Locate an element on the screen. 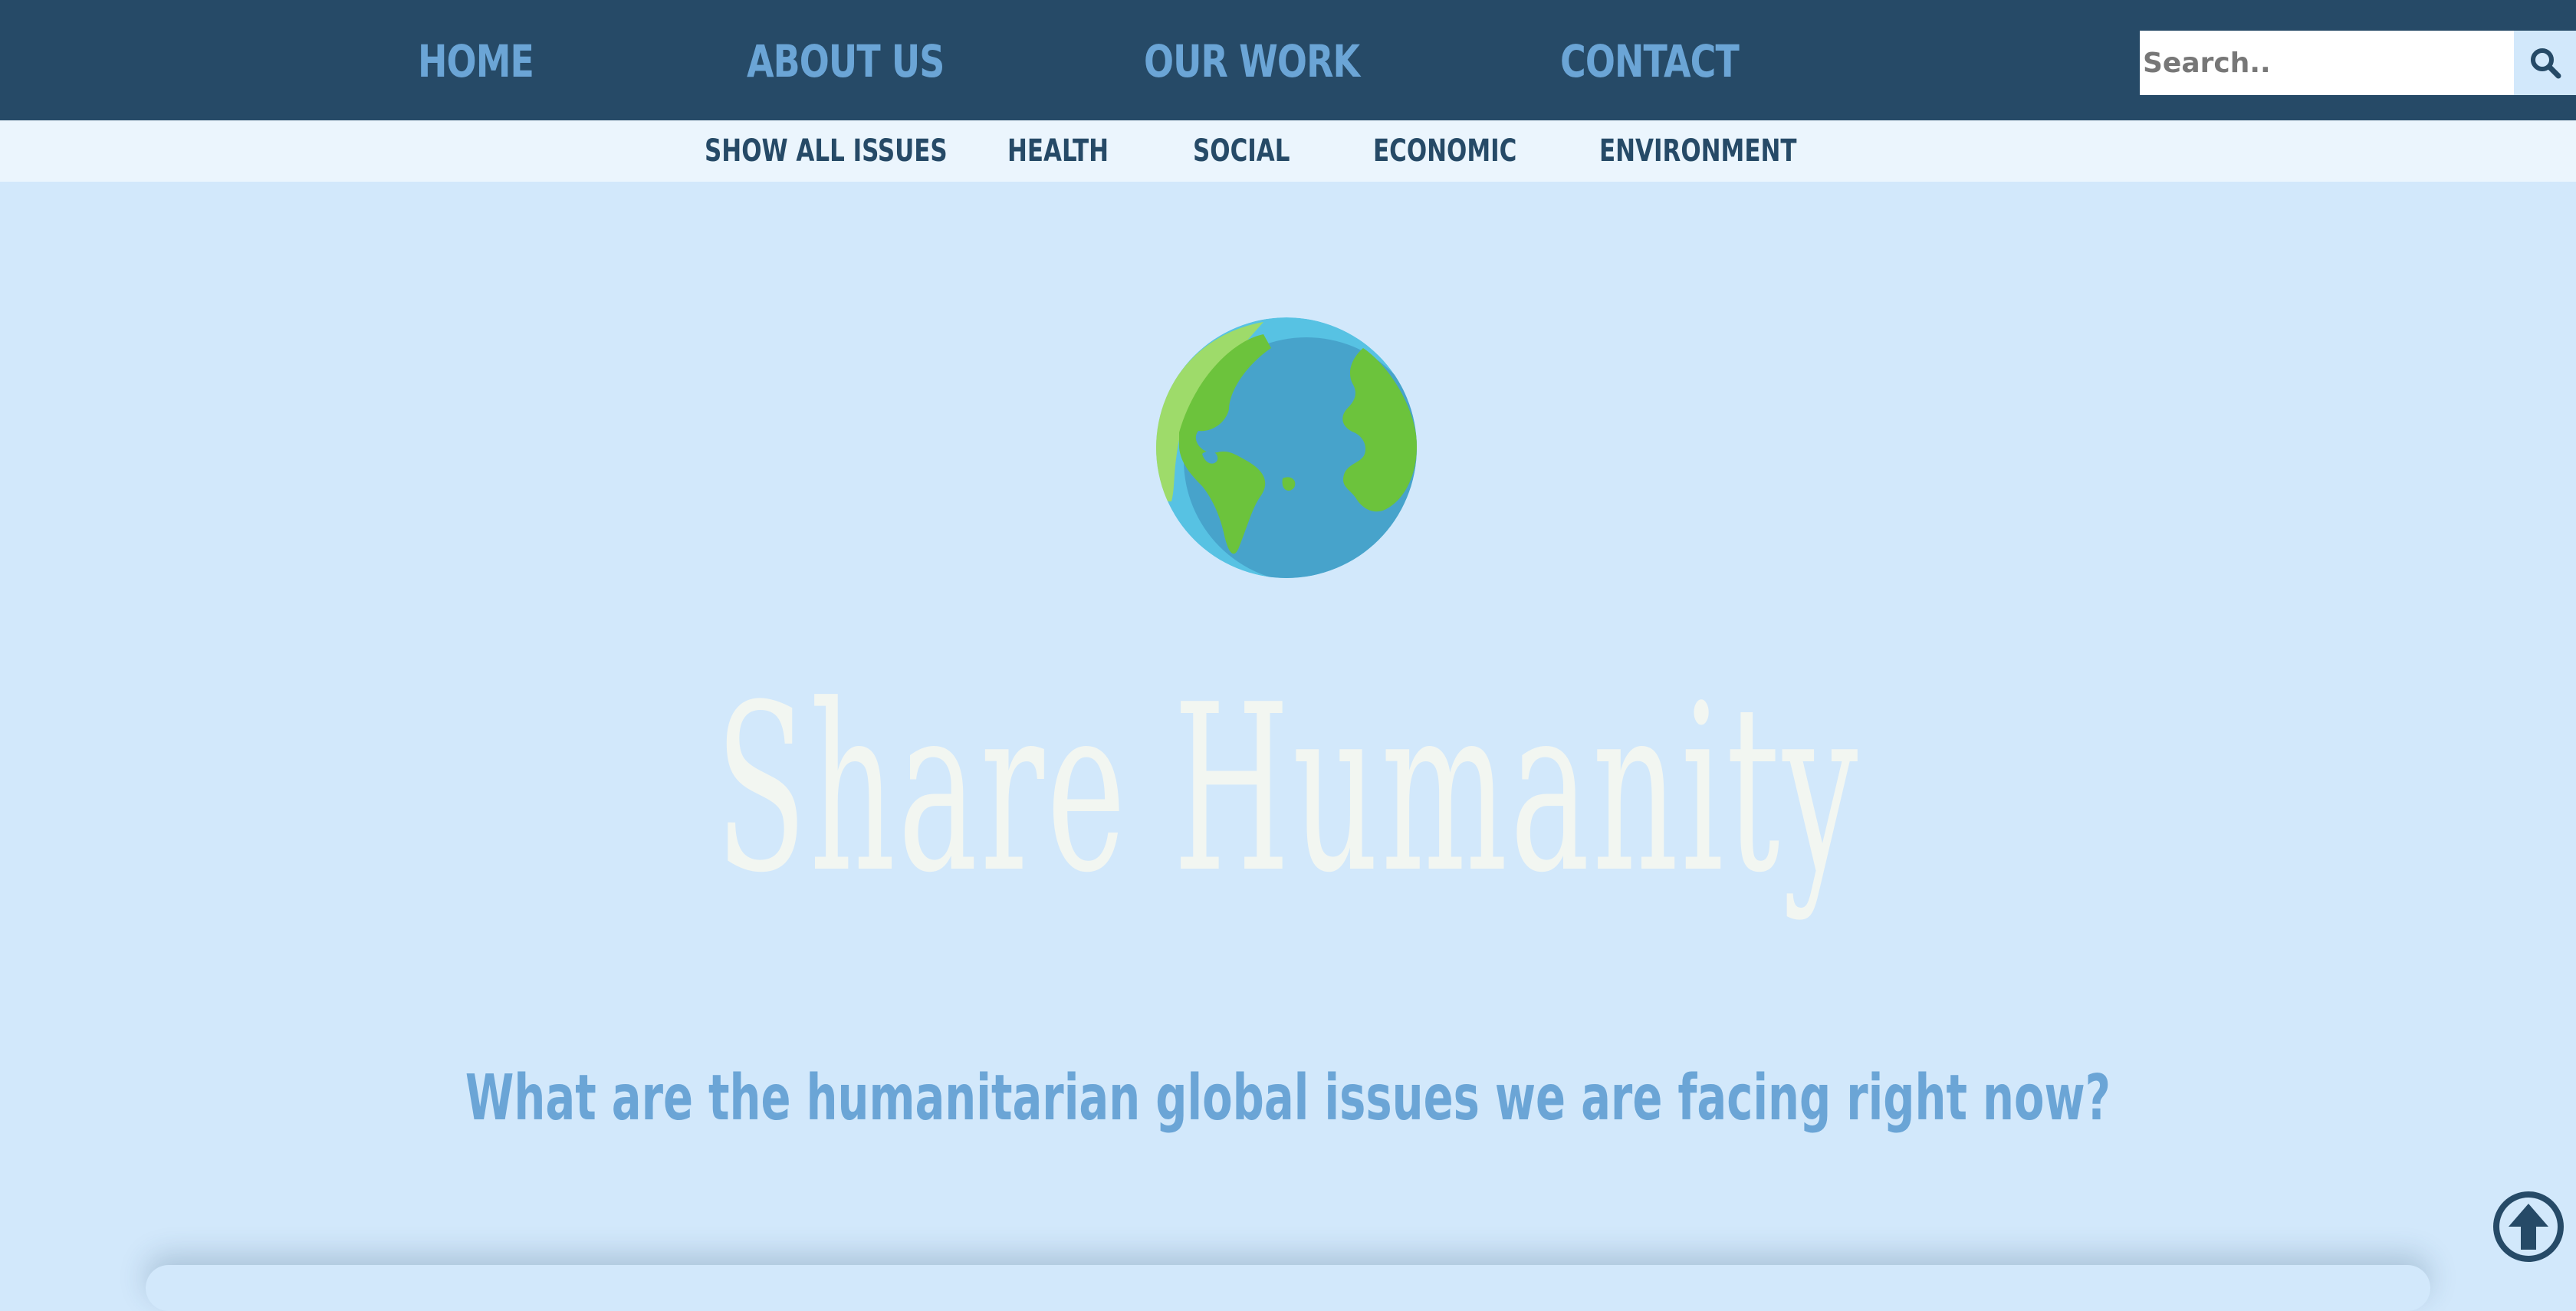 This screenshot has width=2576, height=1311. nav-home-link: HOME is located at coordinates (476, 62).